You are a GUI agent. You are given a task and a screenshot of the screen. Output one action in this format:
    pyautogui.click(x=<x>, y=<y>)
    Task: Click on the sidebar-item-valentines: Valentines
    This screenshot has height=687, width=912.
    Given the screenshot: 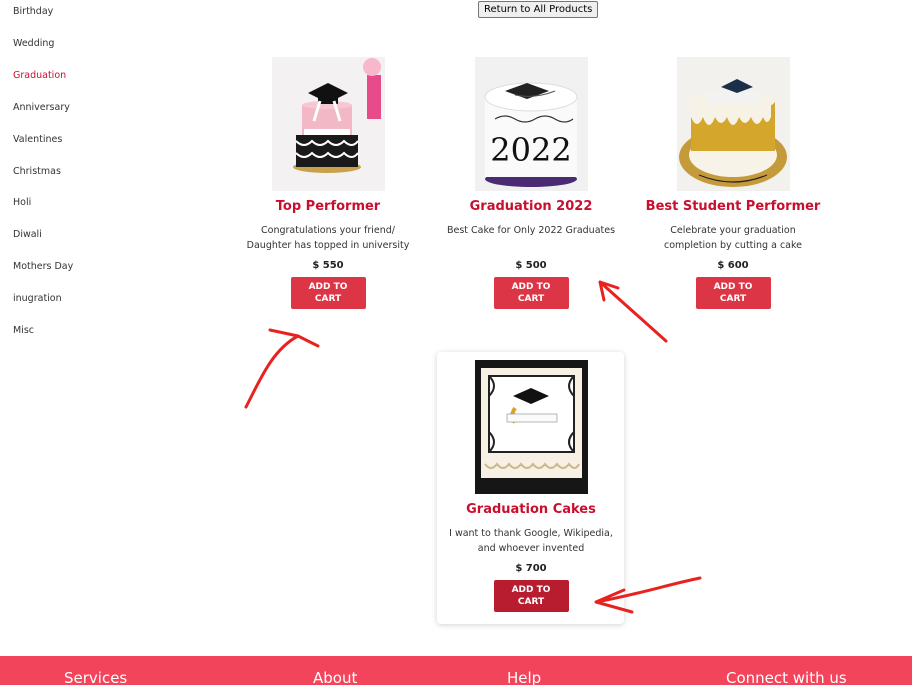 What is the action you would take?
    pyautogui.click(x=37, y=139)
    